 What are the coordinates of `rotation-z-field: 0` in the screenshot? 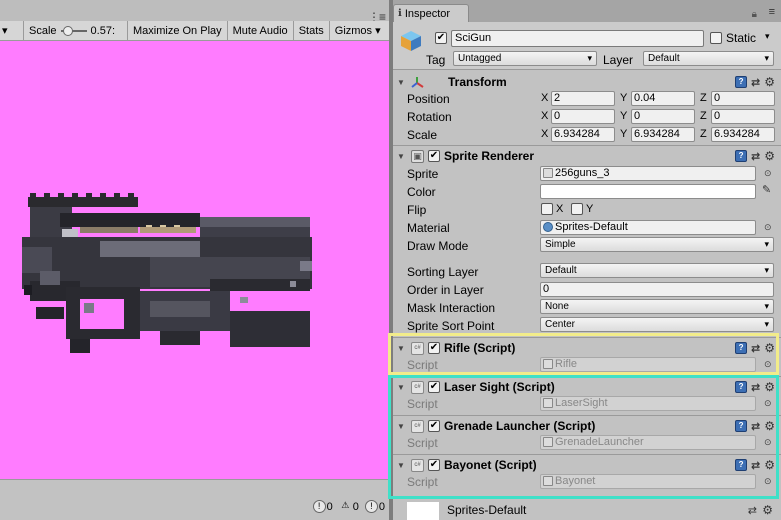 It's located at (743, 116).